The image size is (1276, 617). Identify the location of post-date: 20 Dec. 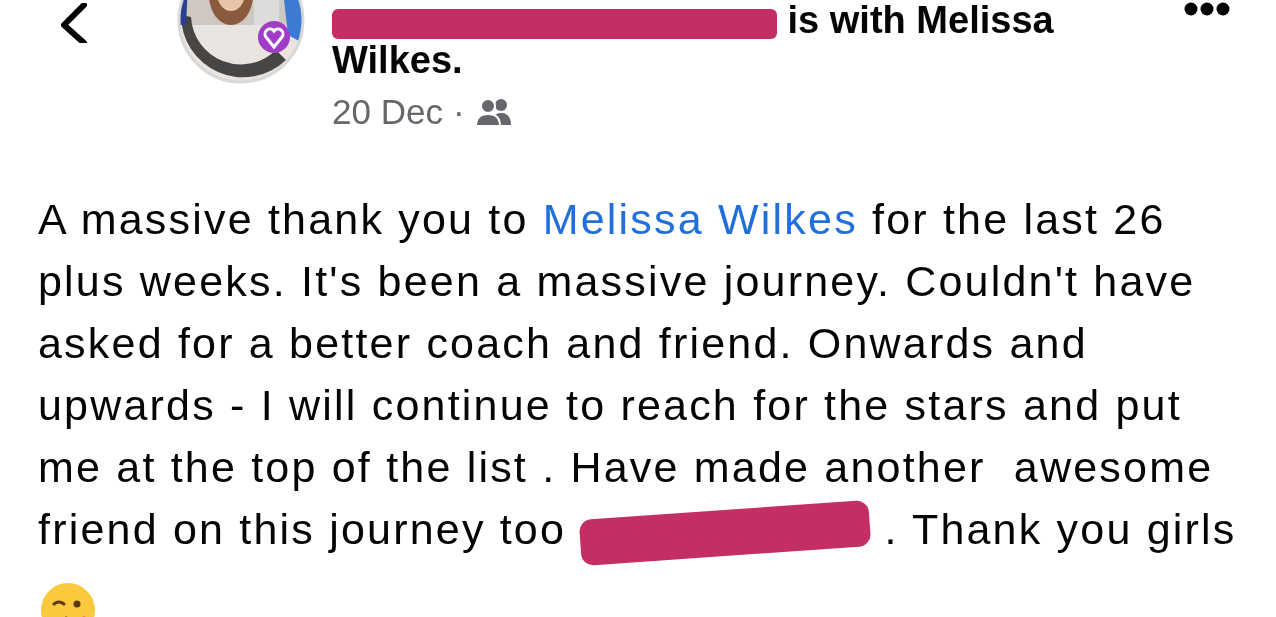
(387, 112).